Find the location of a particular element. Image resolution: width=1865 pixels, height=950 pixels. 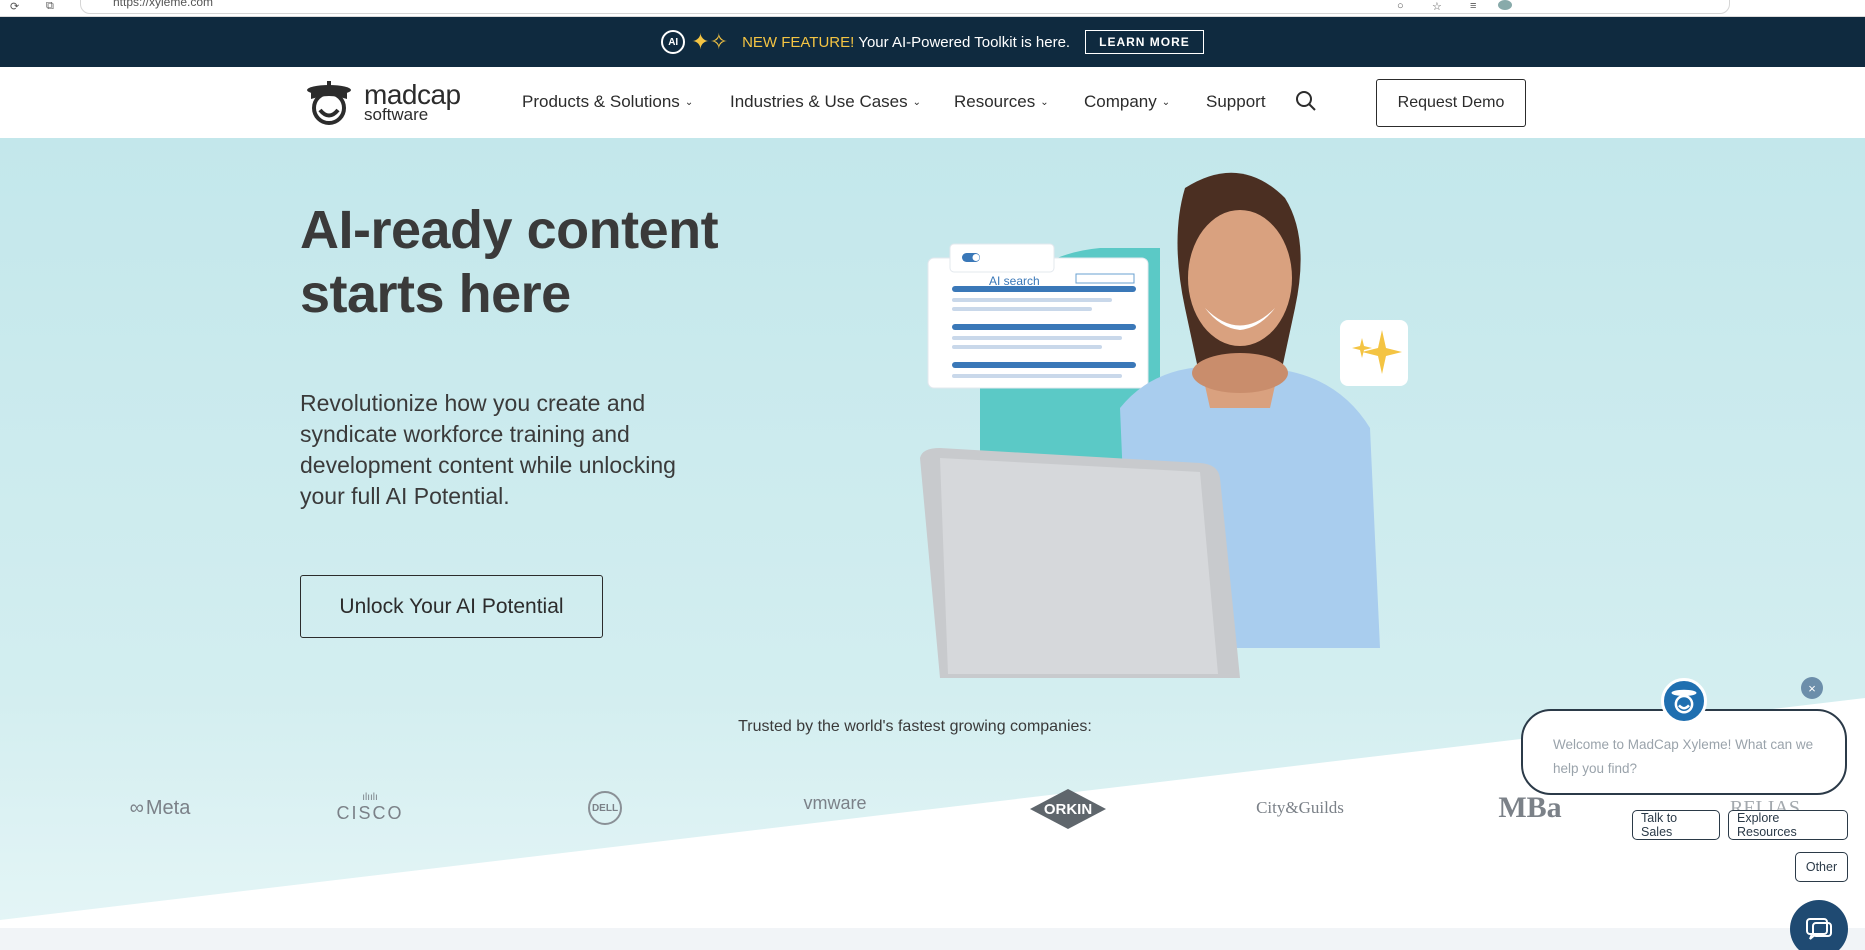

cisco-logo-text: CISCO is located at coordinates (370, 813).